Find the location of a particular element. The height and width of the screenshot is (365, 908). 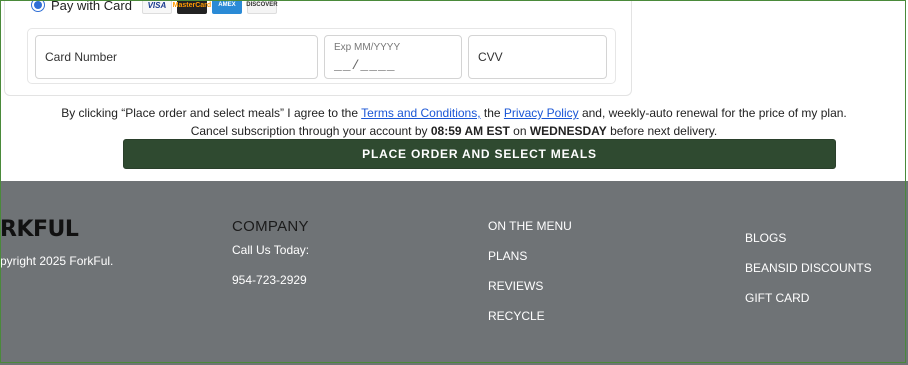

pay-with-card-label: Pay with Card is located at coordinates (91, 6).